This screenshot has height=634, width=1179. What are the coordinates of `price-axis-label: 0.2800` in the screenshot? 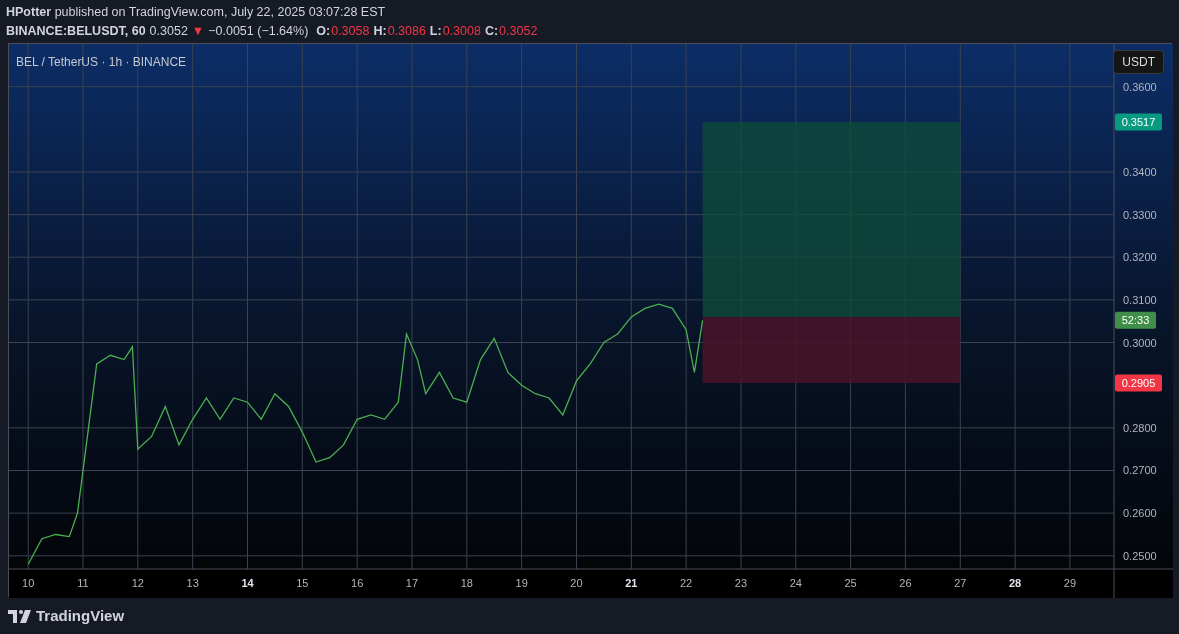 It's located at (1140, 427).